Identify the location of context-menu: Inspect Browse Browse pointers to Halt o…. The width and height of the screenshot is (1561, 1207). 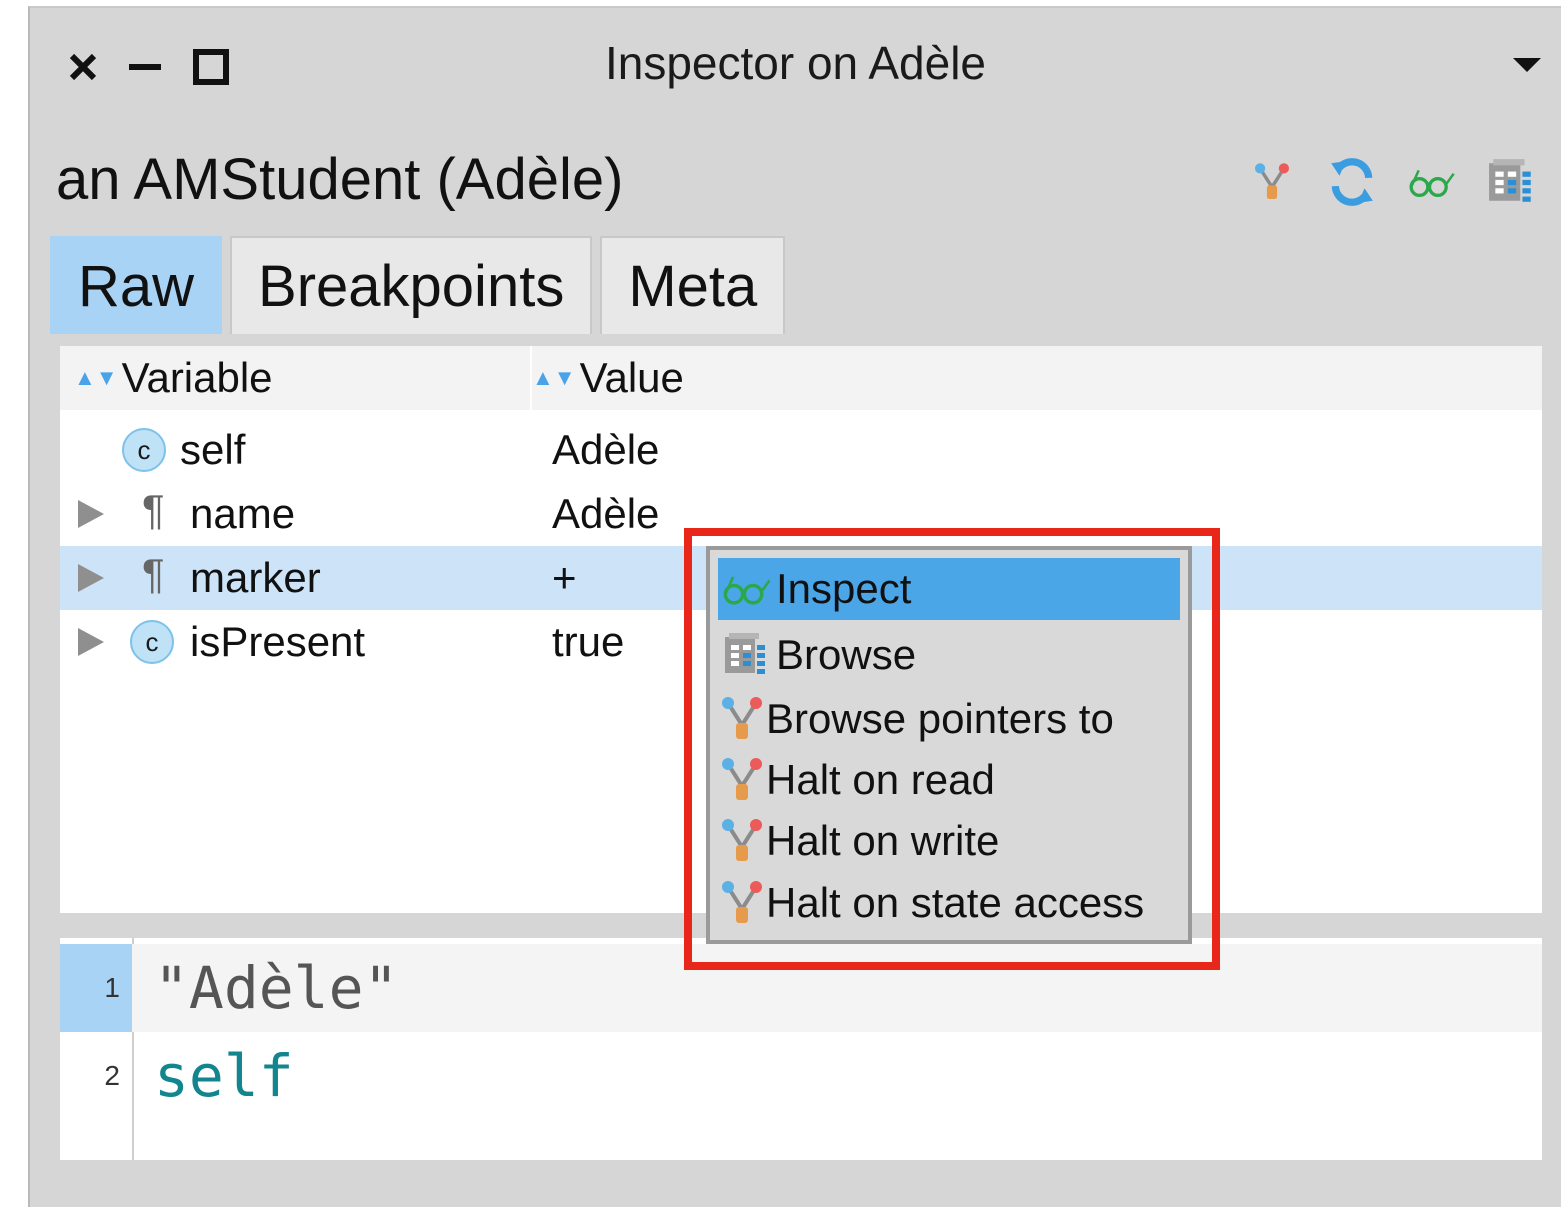
(949, 745).